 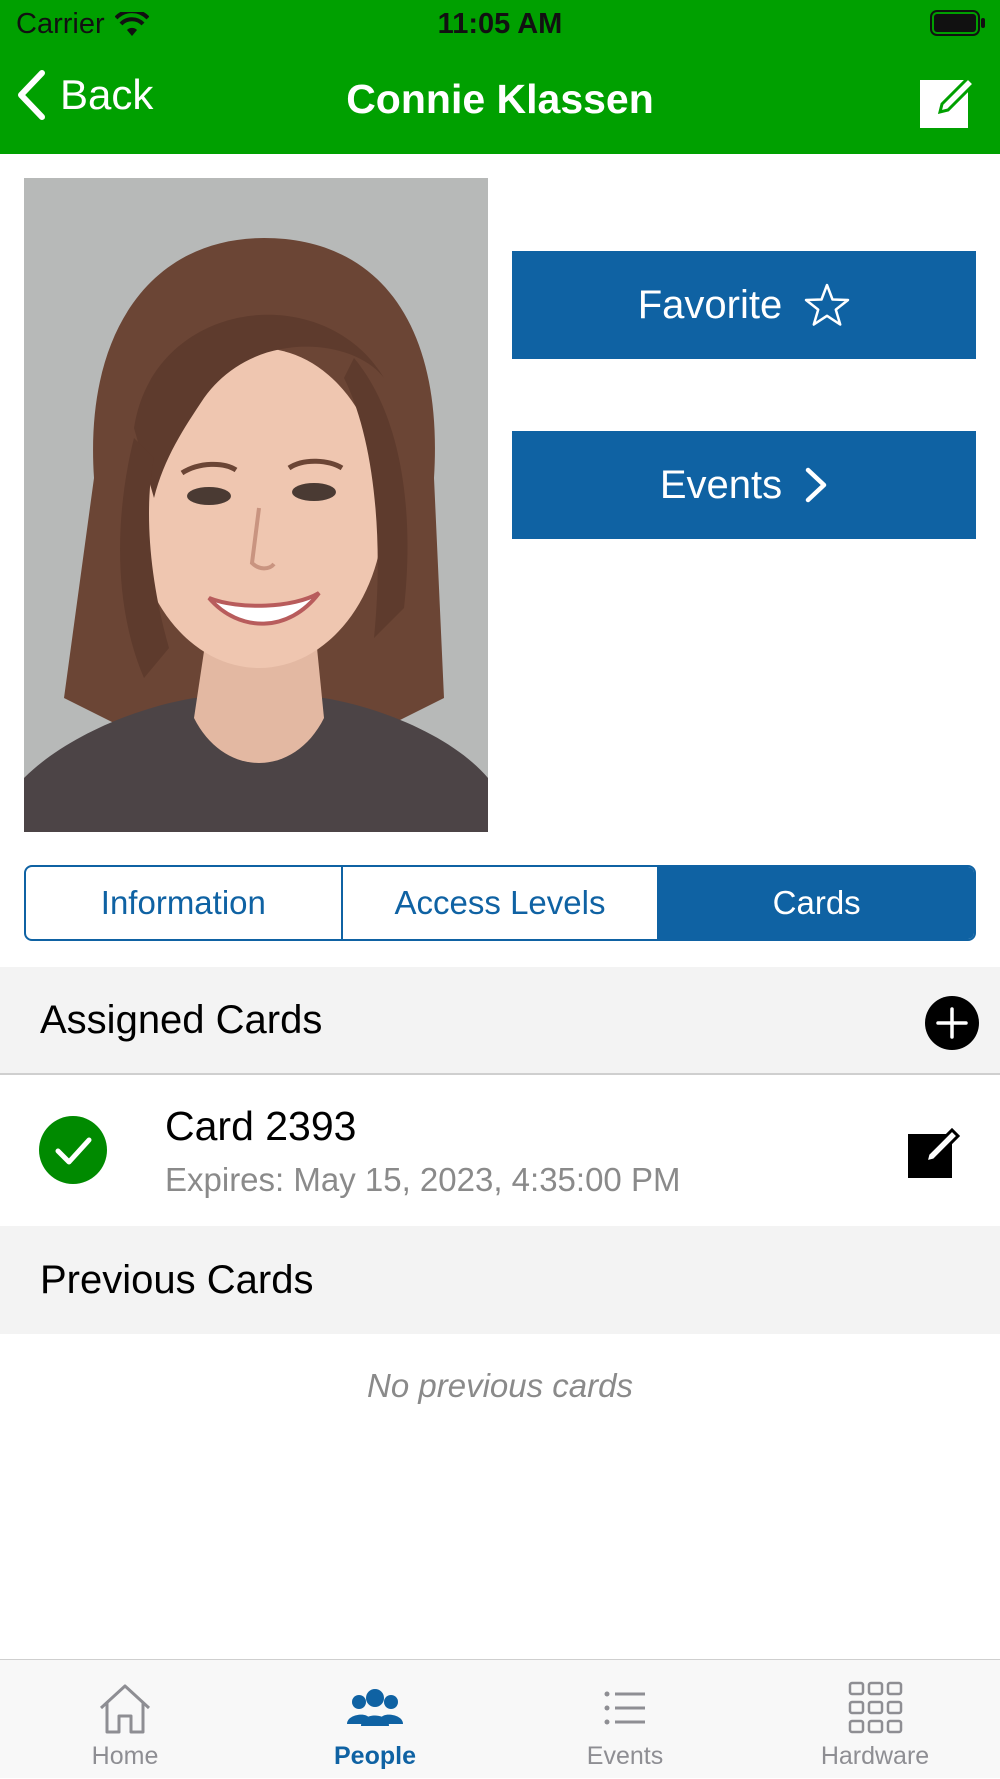 What do you see at coordinates (107, 94) in the screenshot?
I see `back-label: Back` at bounding box center [107, 94].